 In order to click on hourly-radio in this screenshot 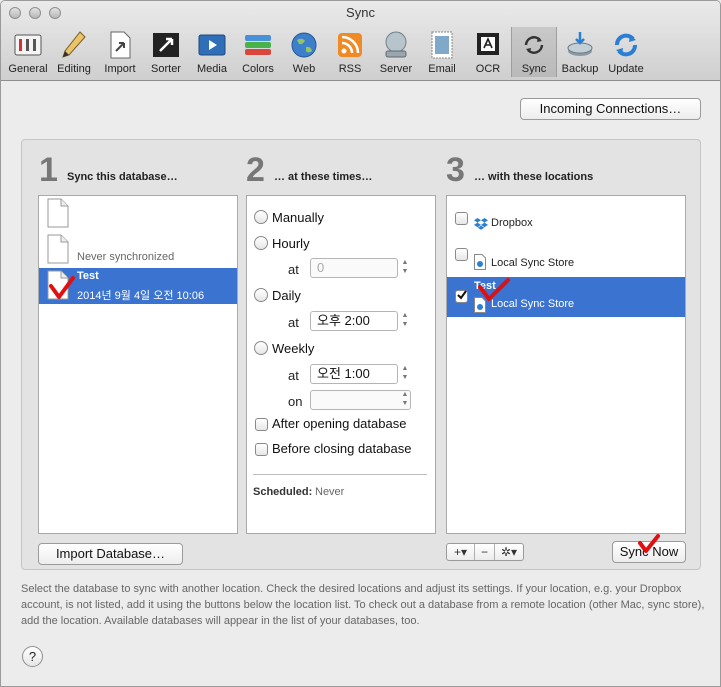, I will do `click(261, 243)`.